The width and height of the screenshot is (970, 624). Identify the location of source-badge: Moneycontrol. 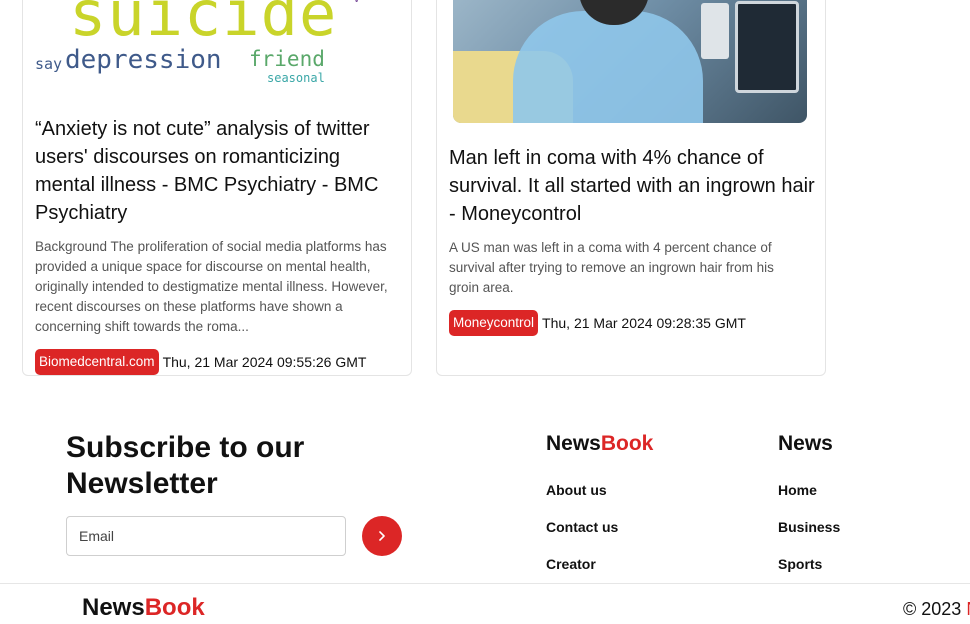
(494, 323).